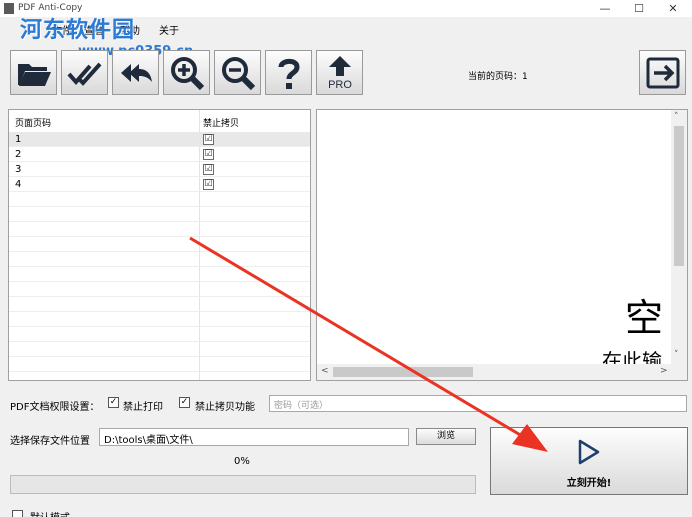 The width and height of the screenshot is (692, 517). Describe the element at coordinates (9, 8) in the screenshot. I see `app-icon` at that location.